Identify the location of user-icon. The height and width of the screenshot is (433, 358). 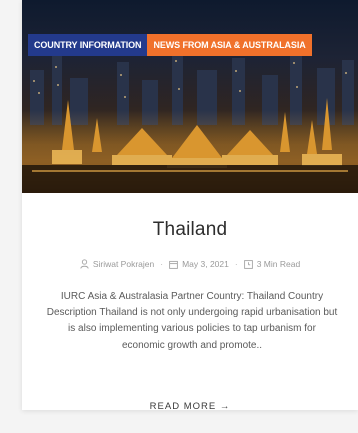
(84, 264).